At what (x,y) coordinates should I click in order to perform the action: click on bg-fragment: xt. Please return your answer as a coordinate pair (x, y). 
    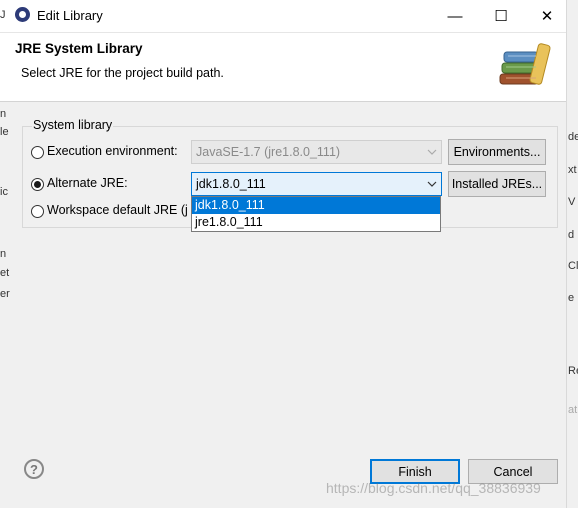
    Looking at the image, I should click on (572, 170).